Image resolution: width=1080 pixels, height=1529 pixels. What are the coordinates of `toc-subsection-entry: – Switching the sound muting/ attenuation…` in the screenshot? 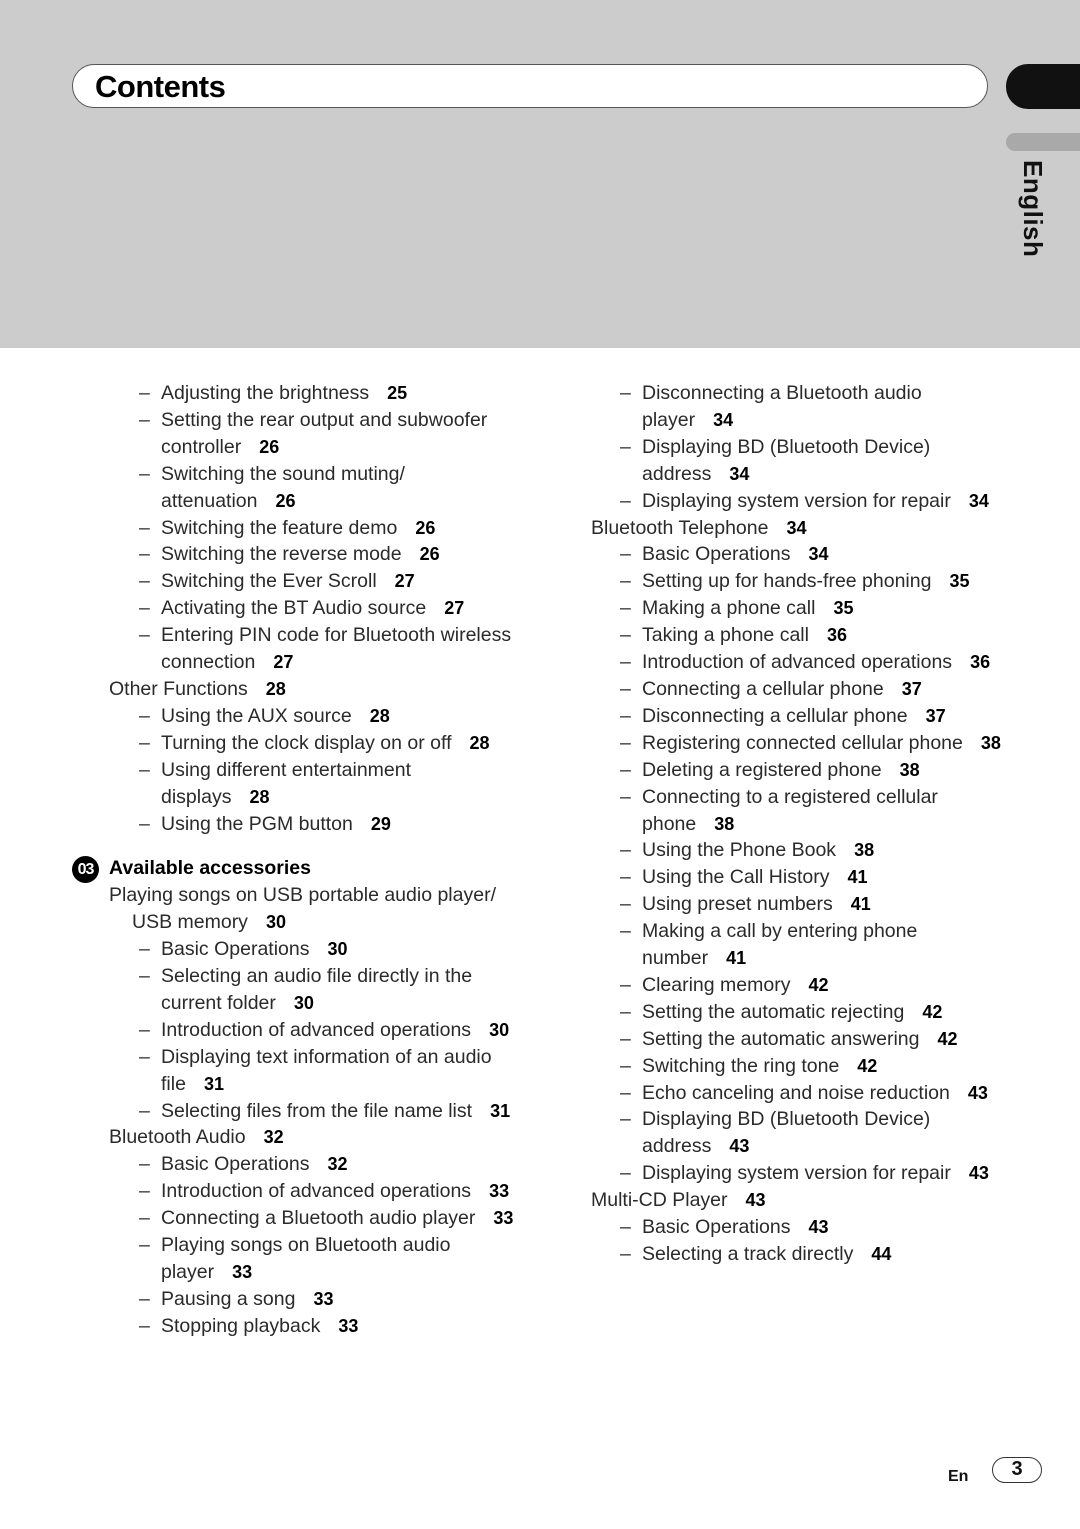 It's located at (297, 488).